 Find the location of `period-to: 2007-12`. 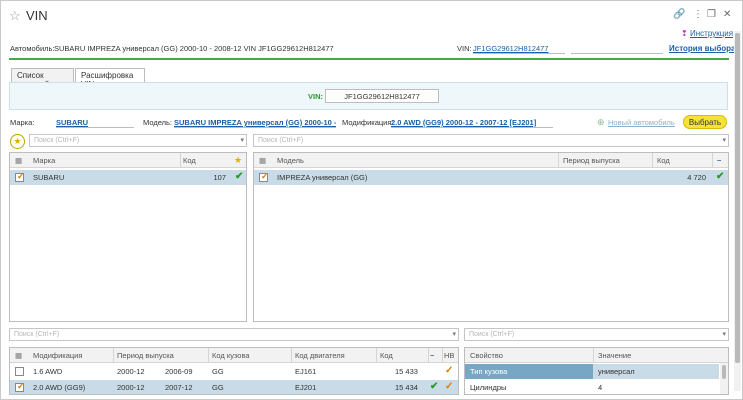

period-to: 2007-12 is located at coordinates (179, 387).